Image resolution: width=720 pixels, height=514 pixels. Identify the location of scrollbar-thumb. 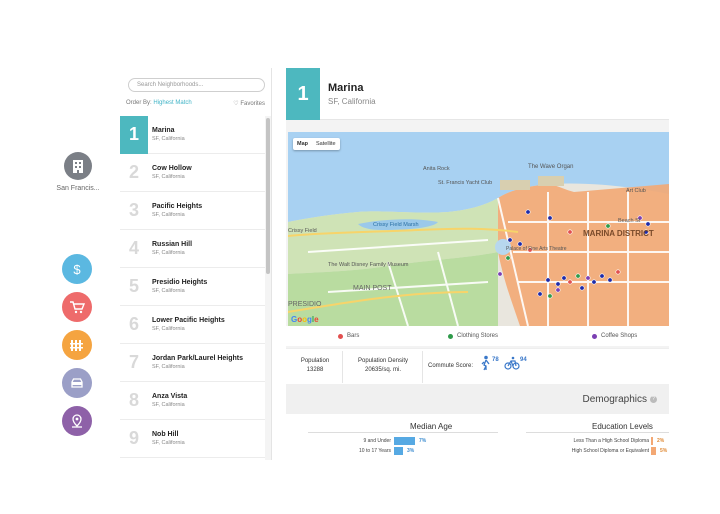
(268, 196).